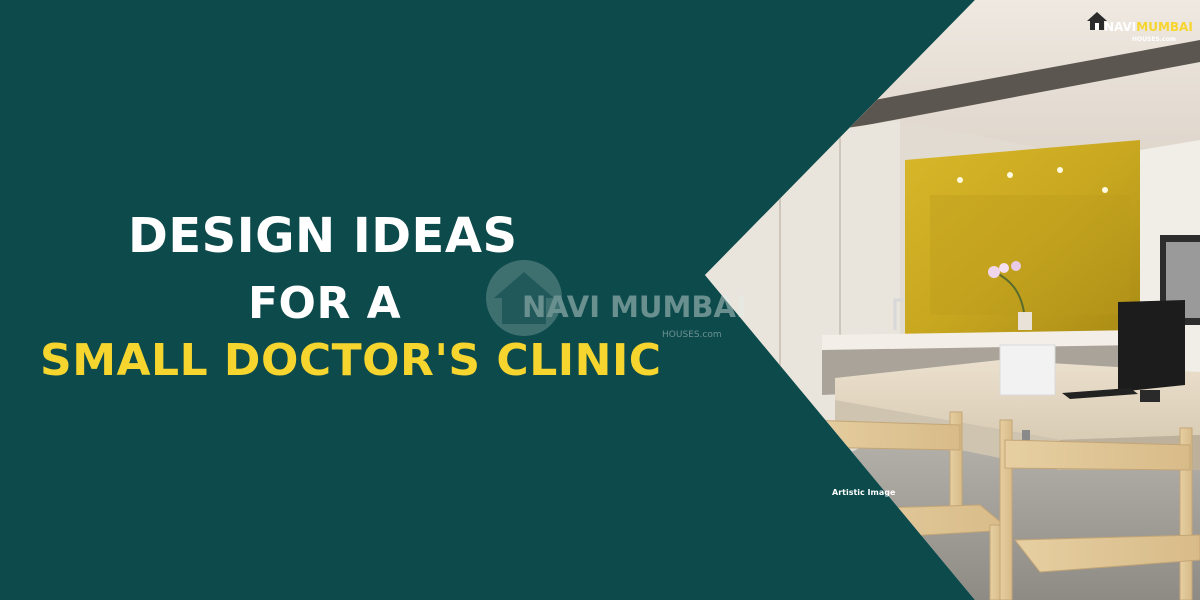 This screenshot has width=1200, height=600. I want to click on photo-caption: Artistic Image, so click(864, 492).